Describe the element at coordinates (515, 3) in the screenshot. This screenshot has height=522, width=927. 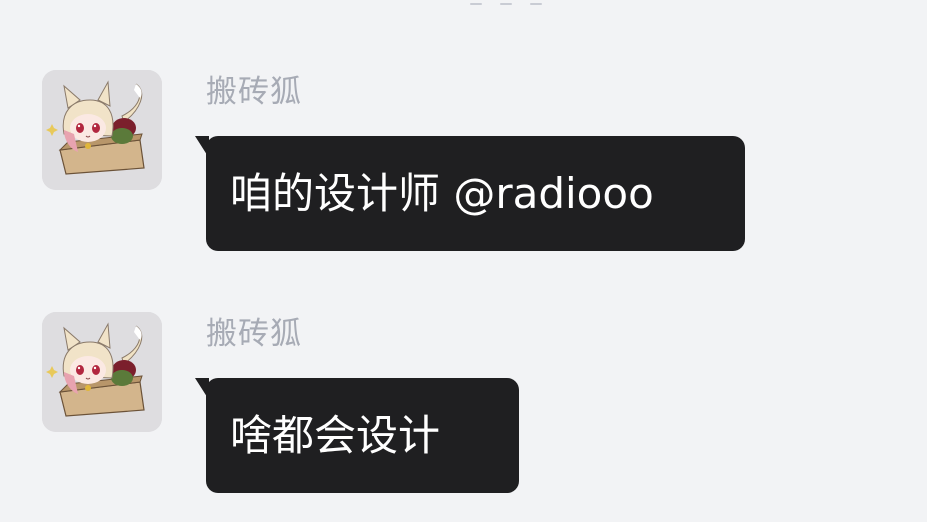
I see `previous-message-fragment` at that location.